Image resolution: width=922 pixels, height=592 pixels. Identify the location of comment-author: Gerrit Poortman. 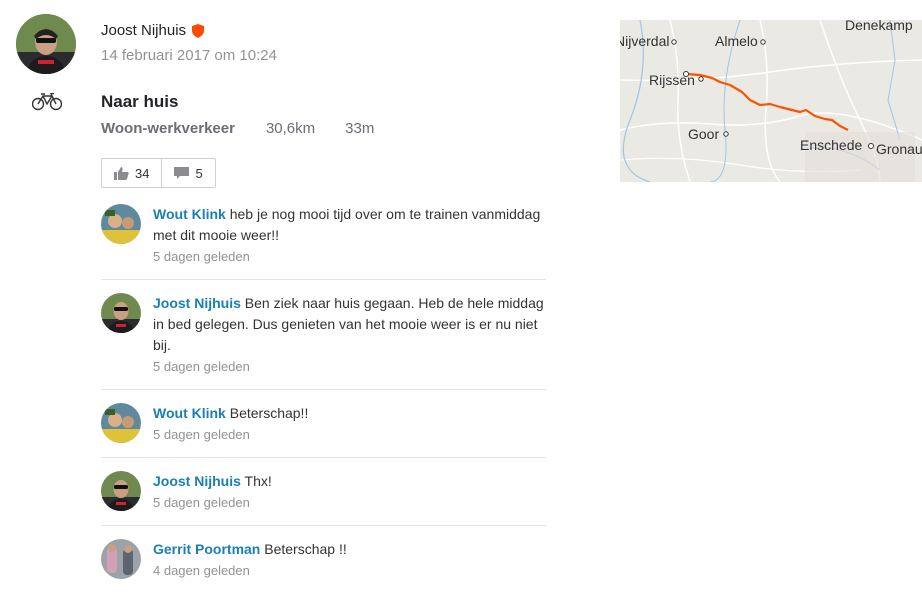
(206, 549).